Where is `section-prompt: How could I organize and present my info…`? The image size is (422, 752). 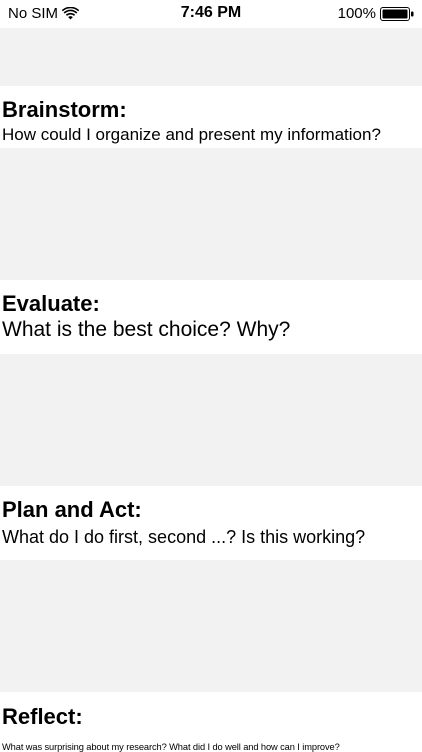
section-prompt: How could I organize and present my info… is located at coordinates (191, 134).